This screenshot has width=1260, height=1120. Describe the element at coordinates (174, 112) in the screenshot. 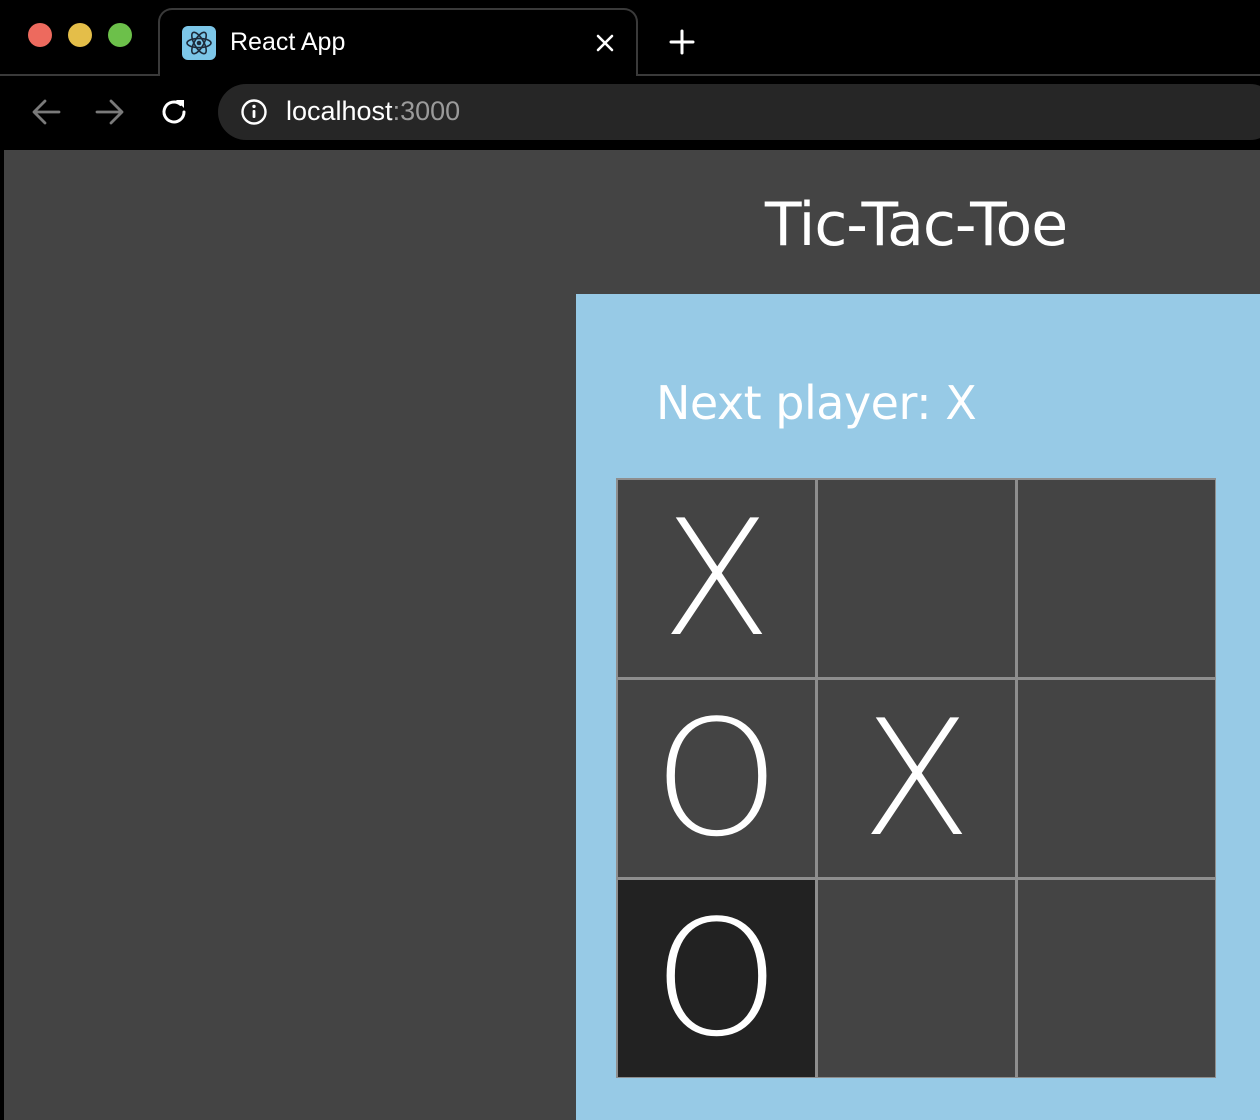

I see `reload-icon` at that location.